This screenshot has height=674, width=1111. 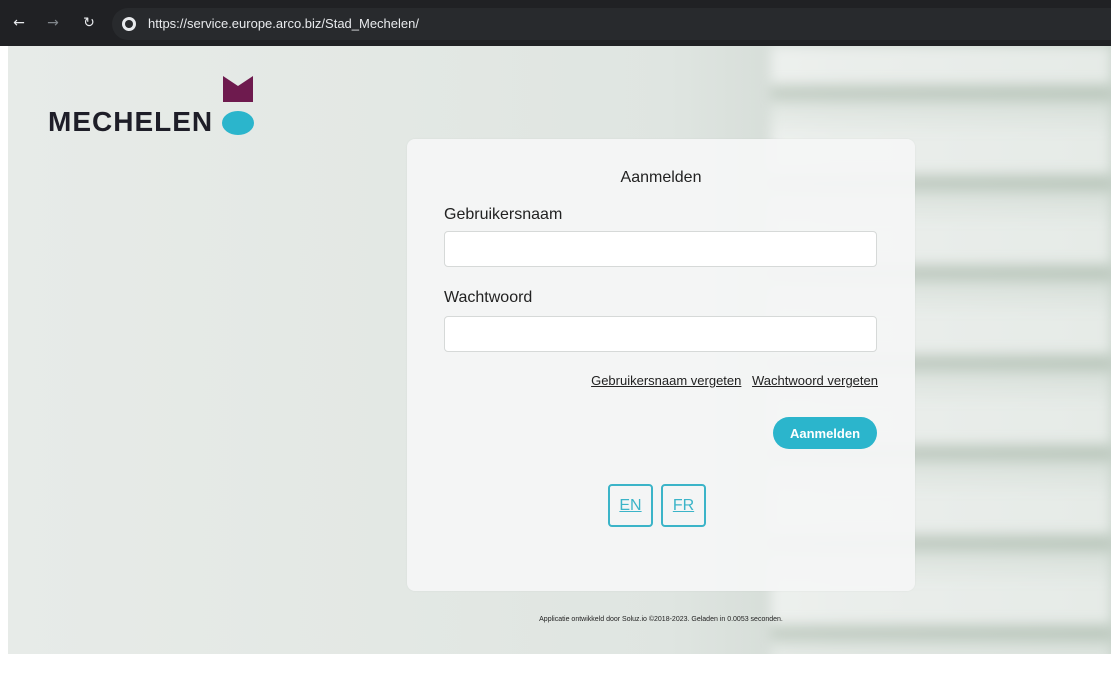 I want to click on username-label: Gebruikersnaam, so click(x=503, y=214).